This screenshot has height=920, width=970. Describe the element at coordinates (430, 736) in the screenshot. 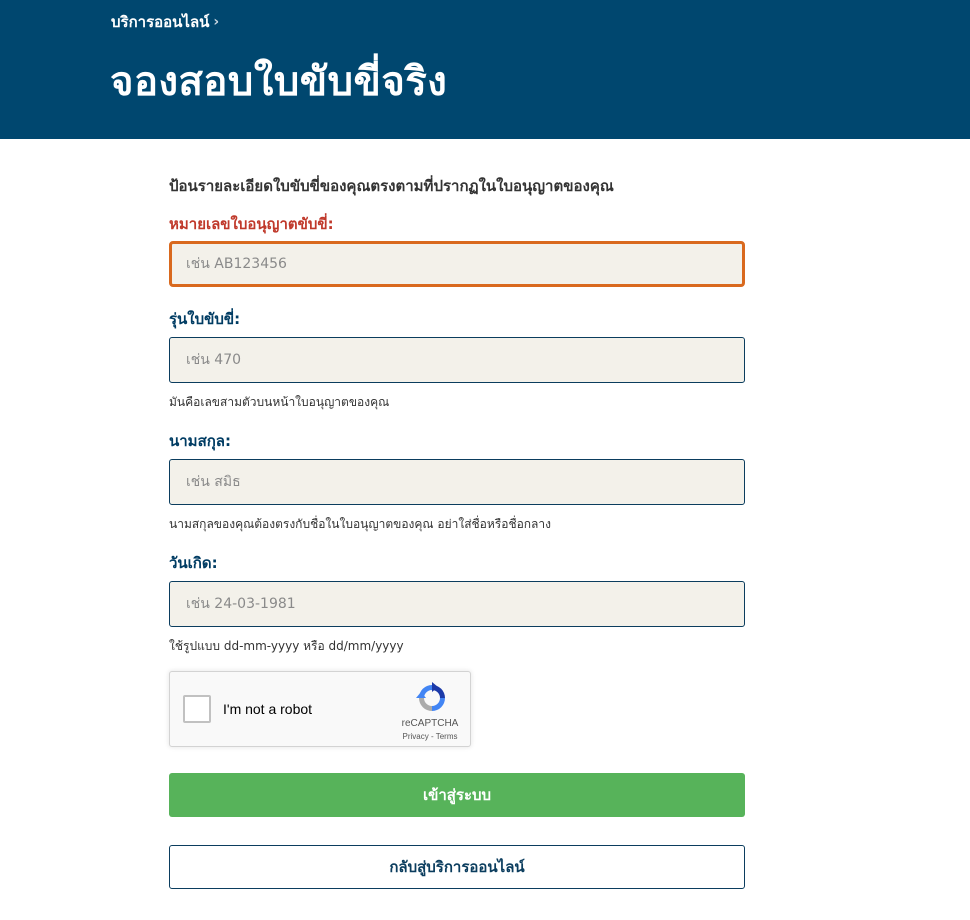

I see `recaptcha-links: Privacy - Terms` at that location.